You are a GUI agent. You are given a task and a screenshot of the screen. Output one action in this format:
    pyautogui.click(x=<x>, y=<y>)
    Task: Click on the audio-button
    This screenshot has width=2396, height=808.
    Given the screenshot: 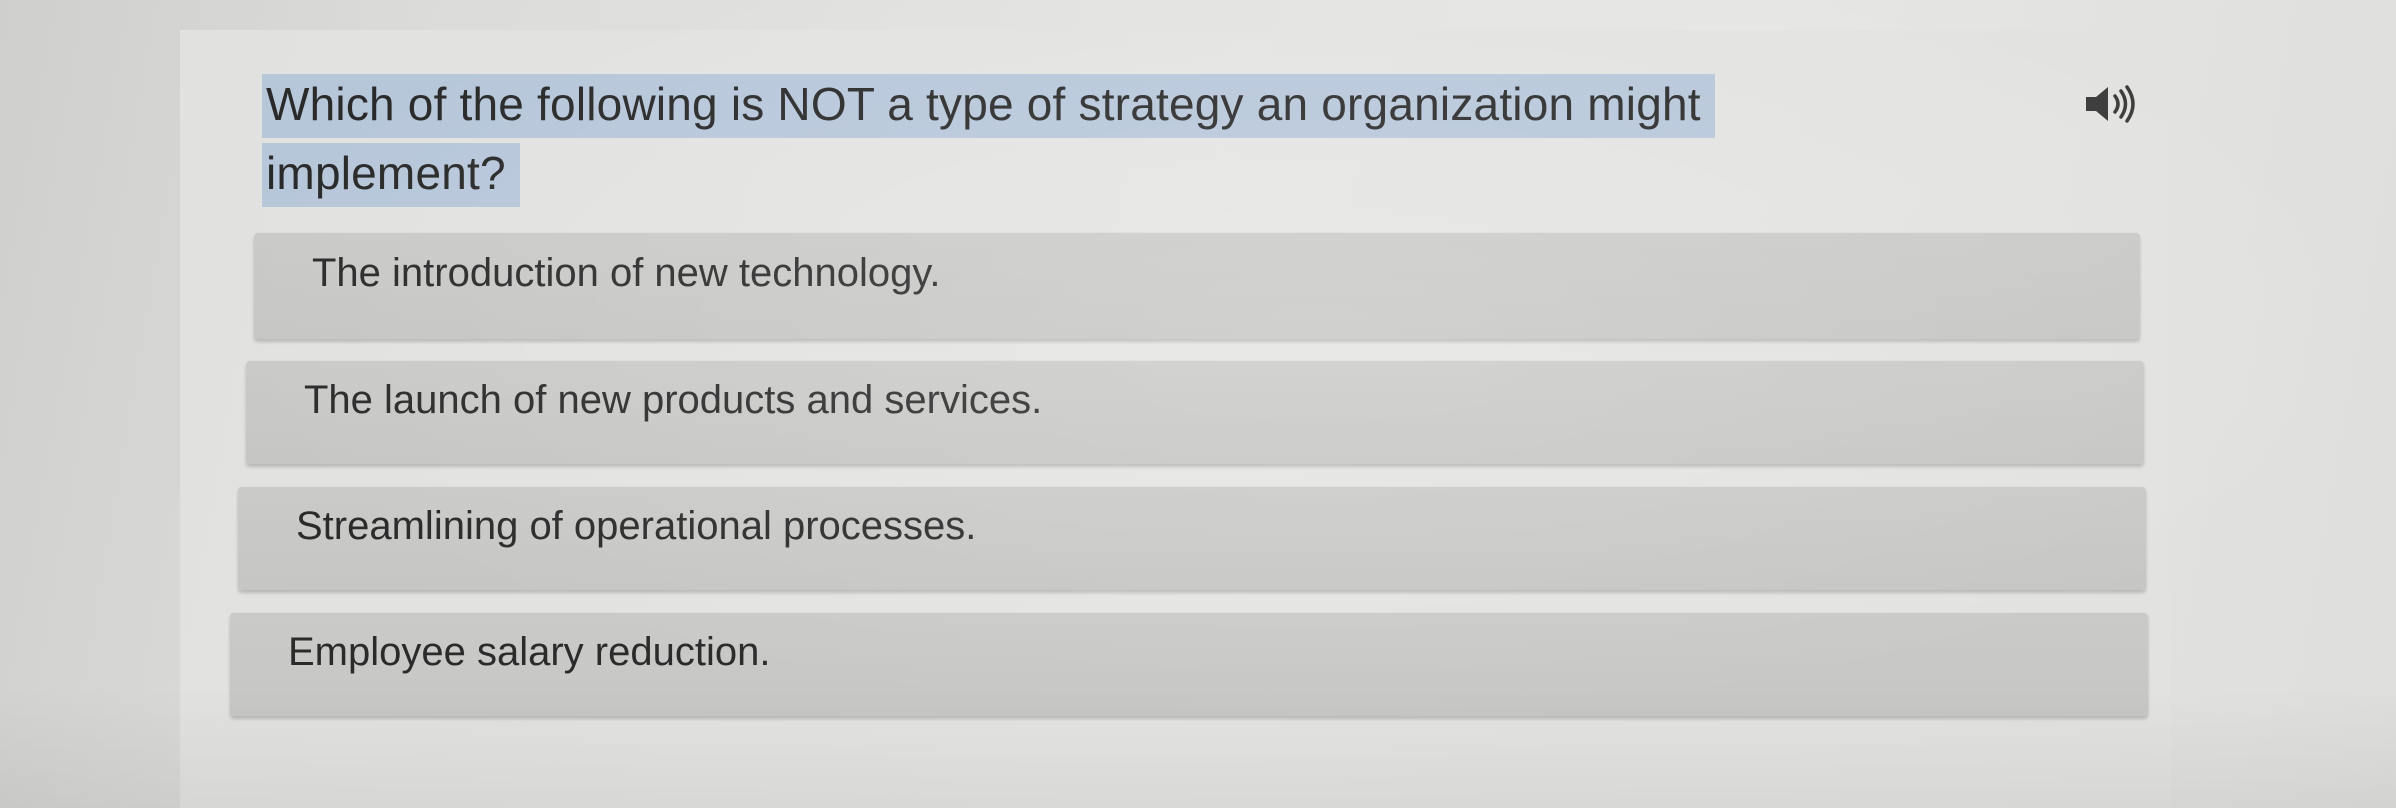 What is the action you would take?
    pyautogui.click(x=2112, y=104)
    